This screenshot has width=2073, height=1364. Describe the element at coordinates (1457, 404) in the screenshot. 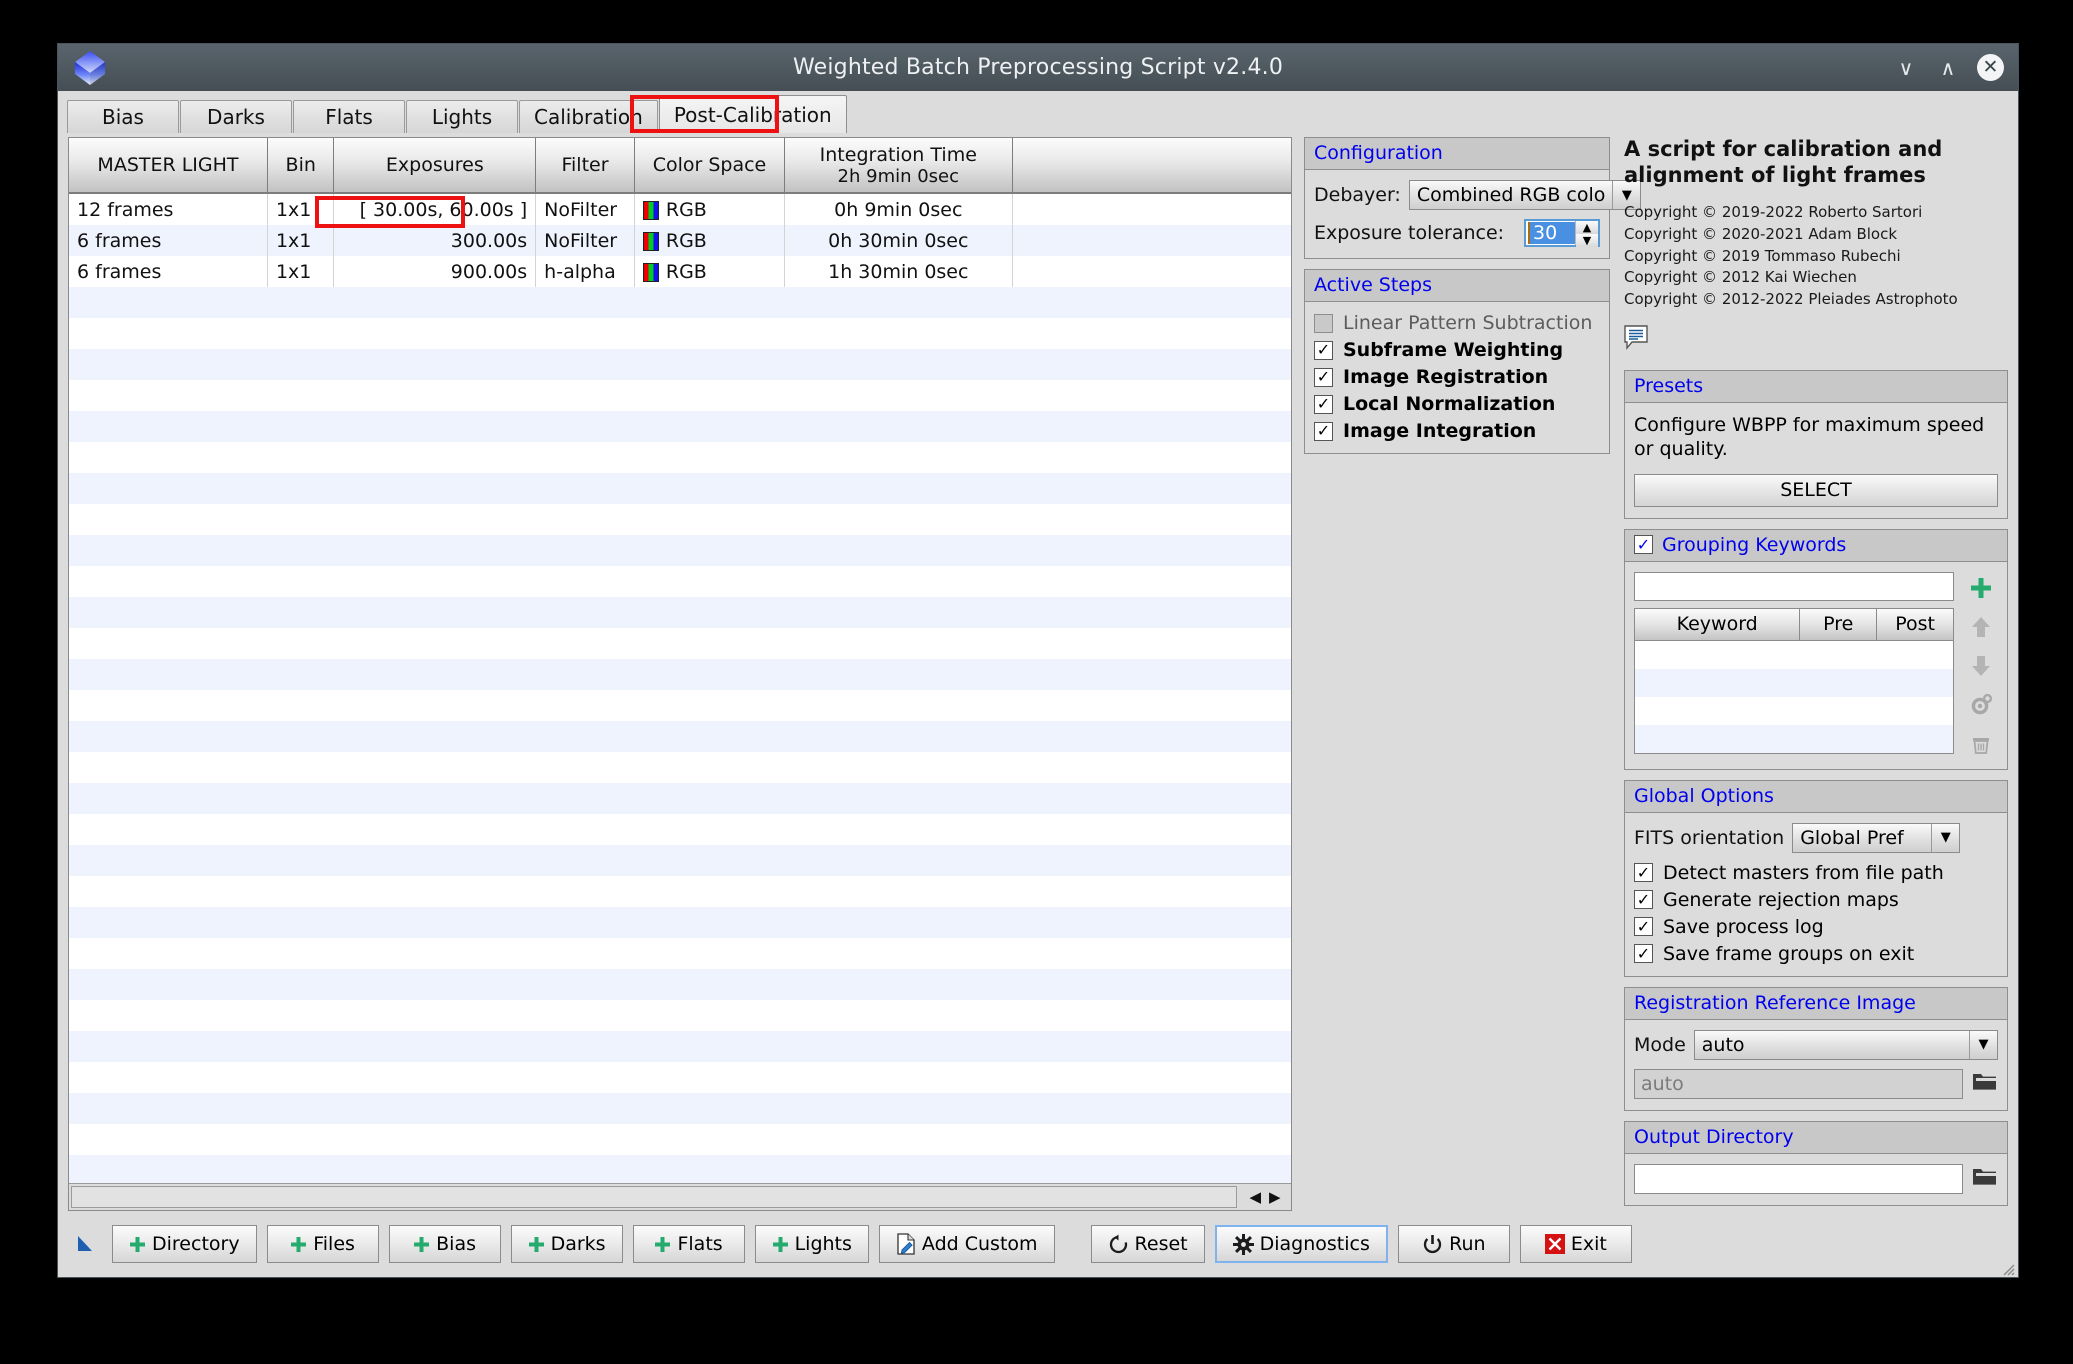

I see `step-local-normalization: ✓ Local Normalization` at that location.